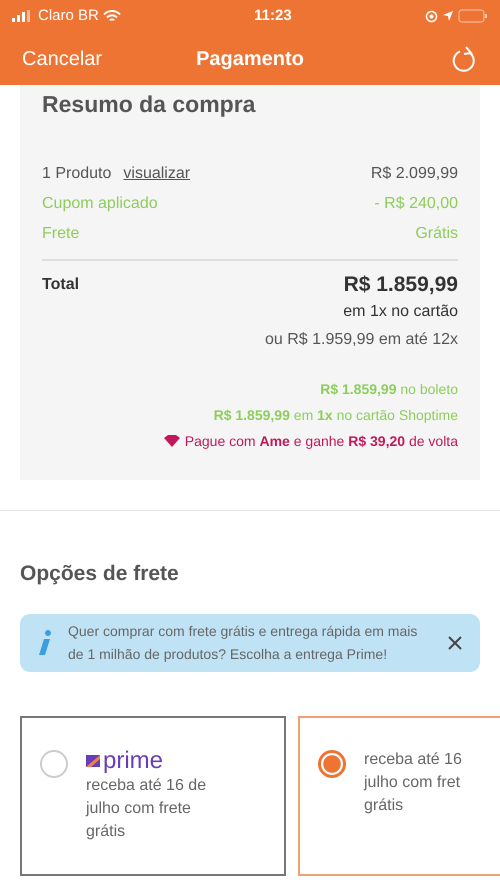  What do you see at coordinates (77, 174) in the screenshot?
I see `summary-label: 1 Produto` at bounding box center [77, 174].